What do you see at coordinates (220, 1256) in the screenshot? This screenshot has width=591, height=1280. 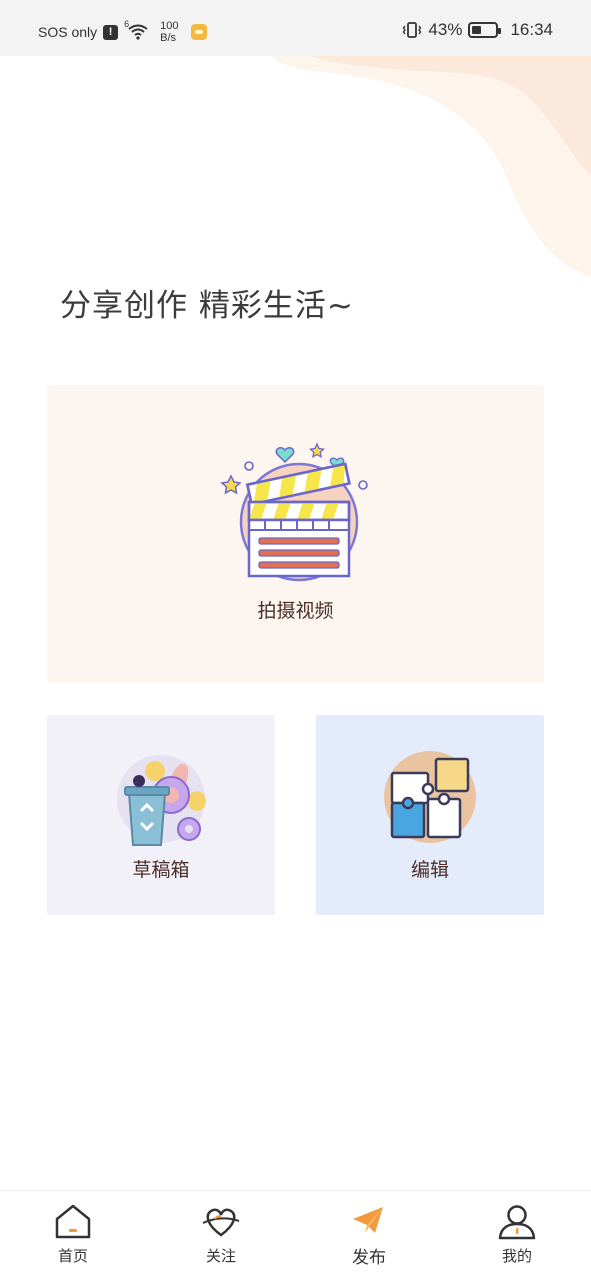 I see `nav-label-follow: 关注` at bounding box center [220, 1256].